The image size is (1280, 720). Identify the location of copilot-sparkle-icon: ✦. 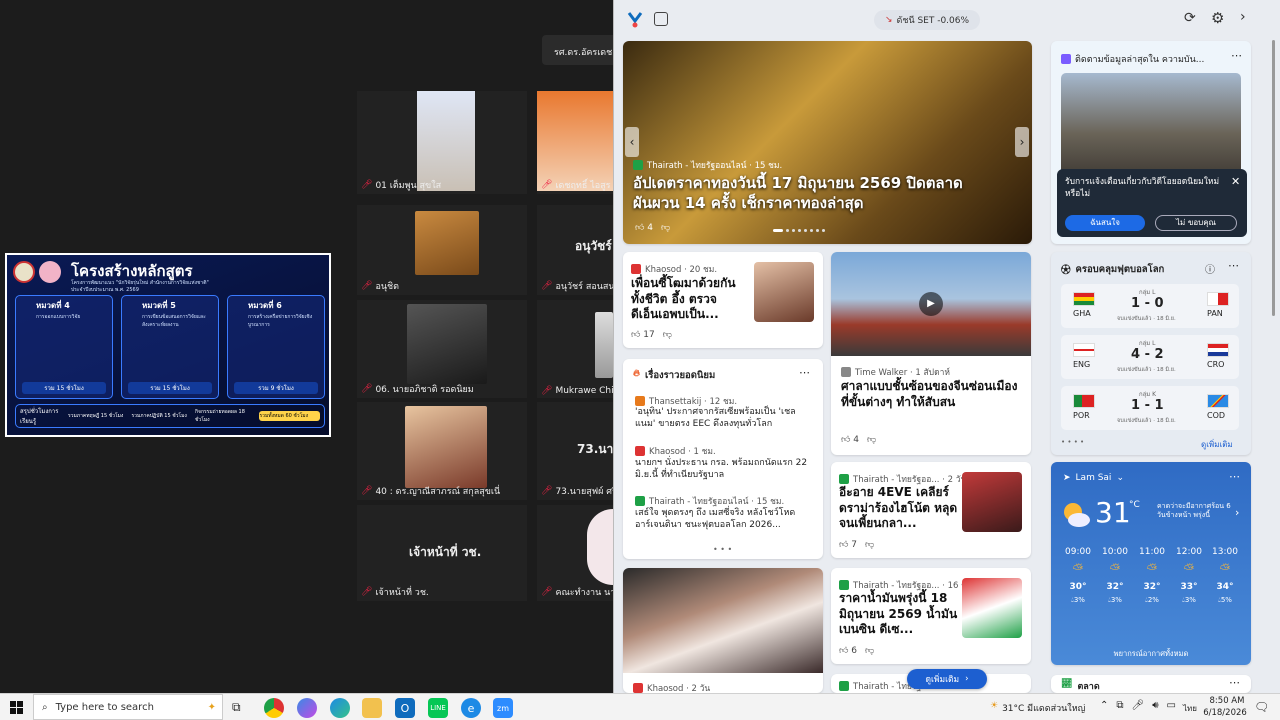
(211, 707).